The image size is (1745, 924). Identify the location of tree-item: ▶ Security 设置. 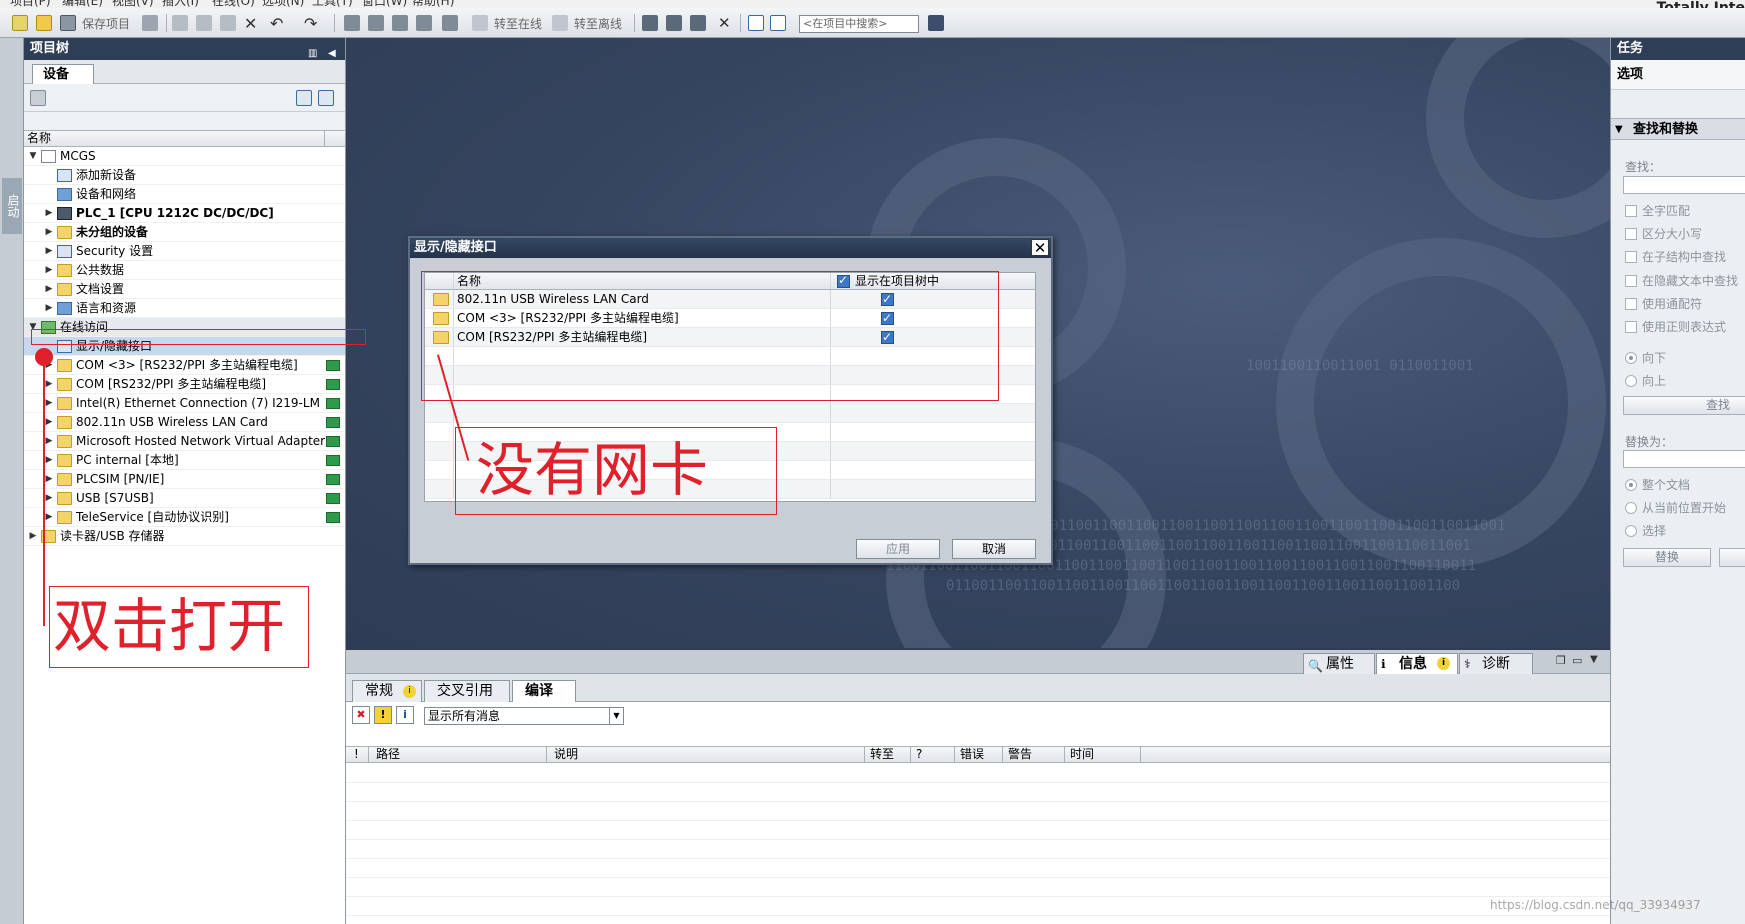
(184, 251).